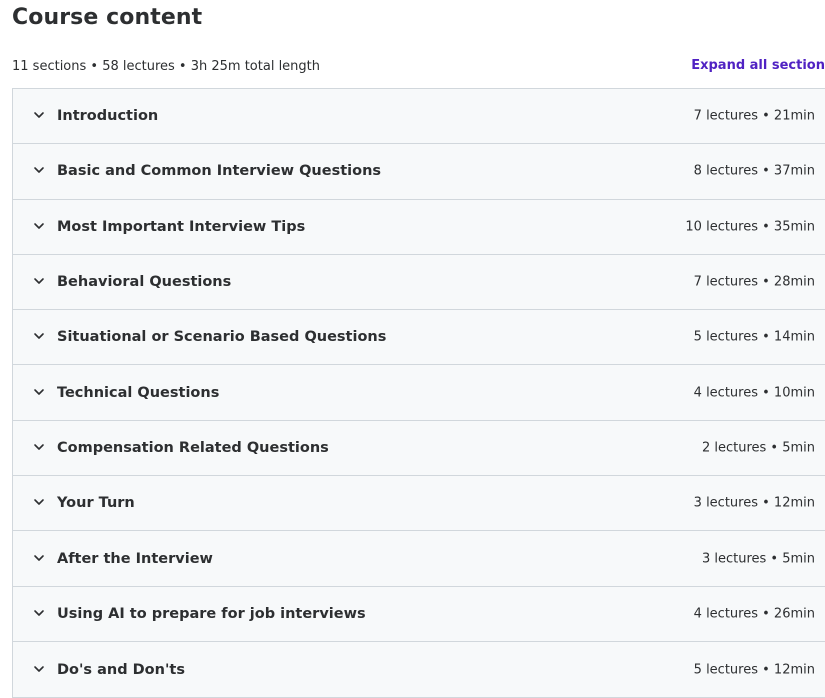  What do you see at coordinates (211, 613) in the screenshot?
I see `section-title: Using AI to prepare for job interviews` at bounding box center [211, 613].